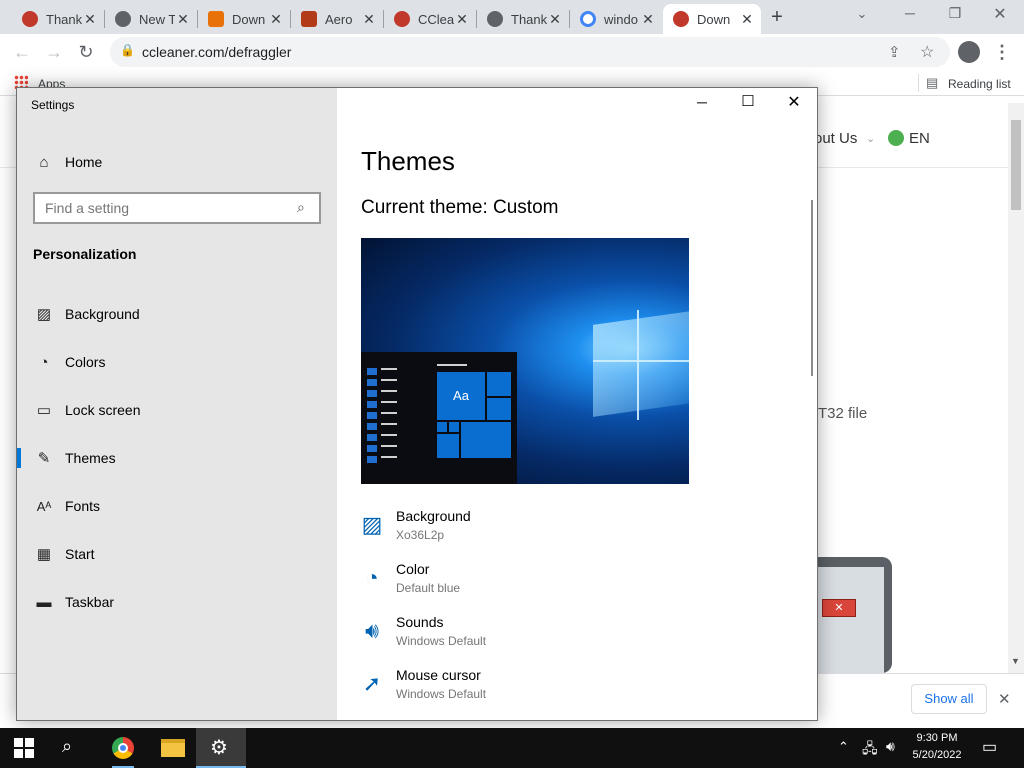  I want to click on maximize-window-icon: ☐, so click(748, 101).